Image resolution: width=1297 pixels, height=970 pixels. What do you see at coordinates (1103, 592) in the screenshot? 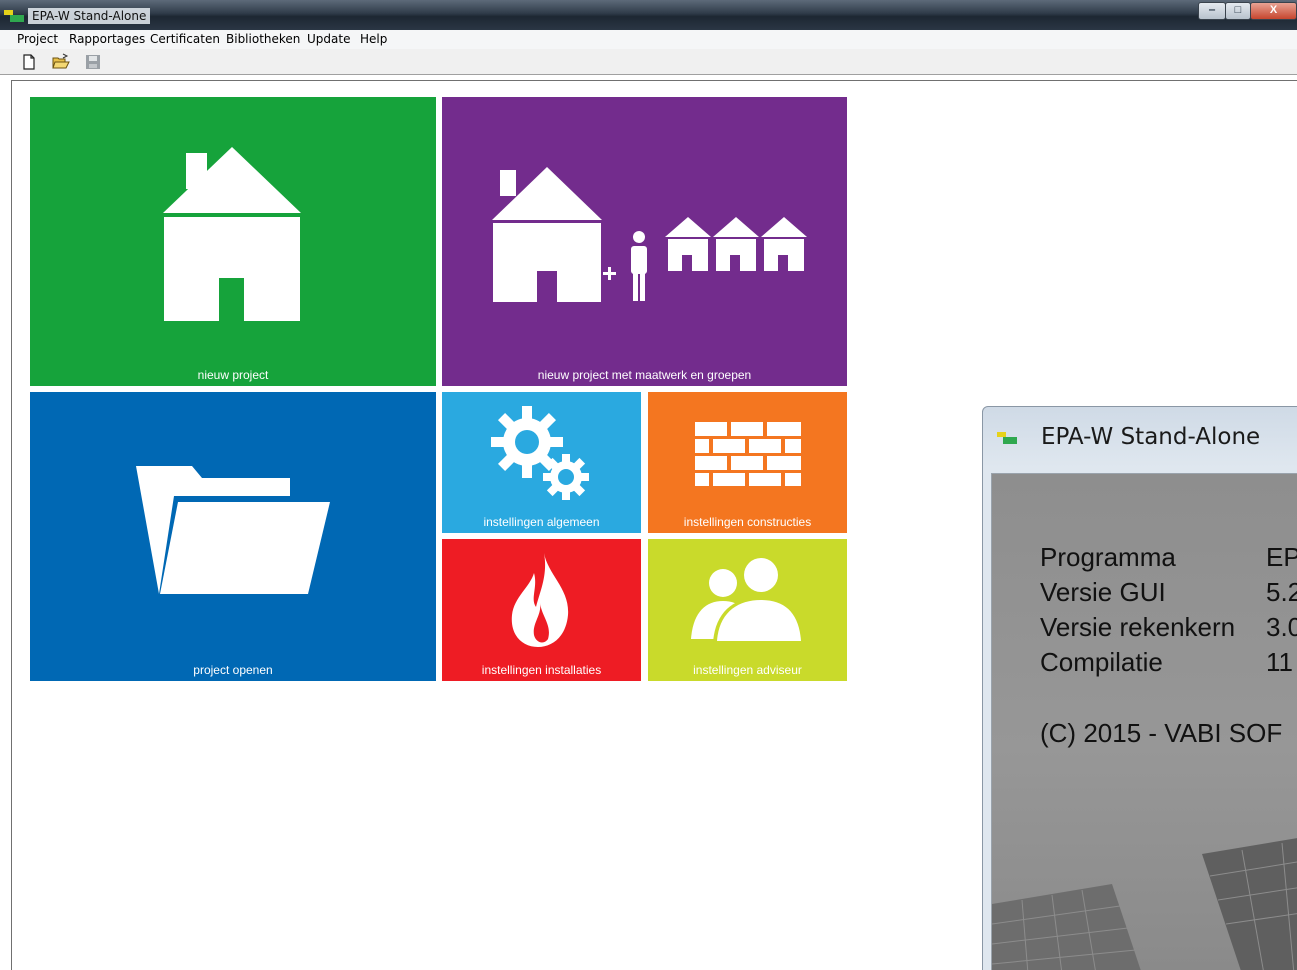
I see `info-key: Versie GUI` at bounding box center [1103, 592].